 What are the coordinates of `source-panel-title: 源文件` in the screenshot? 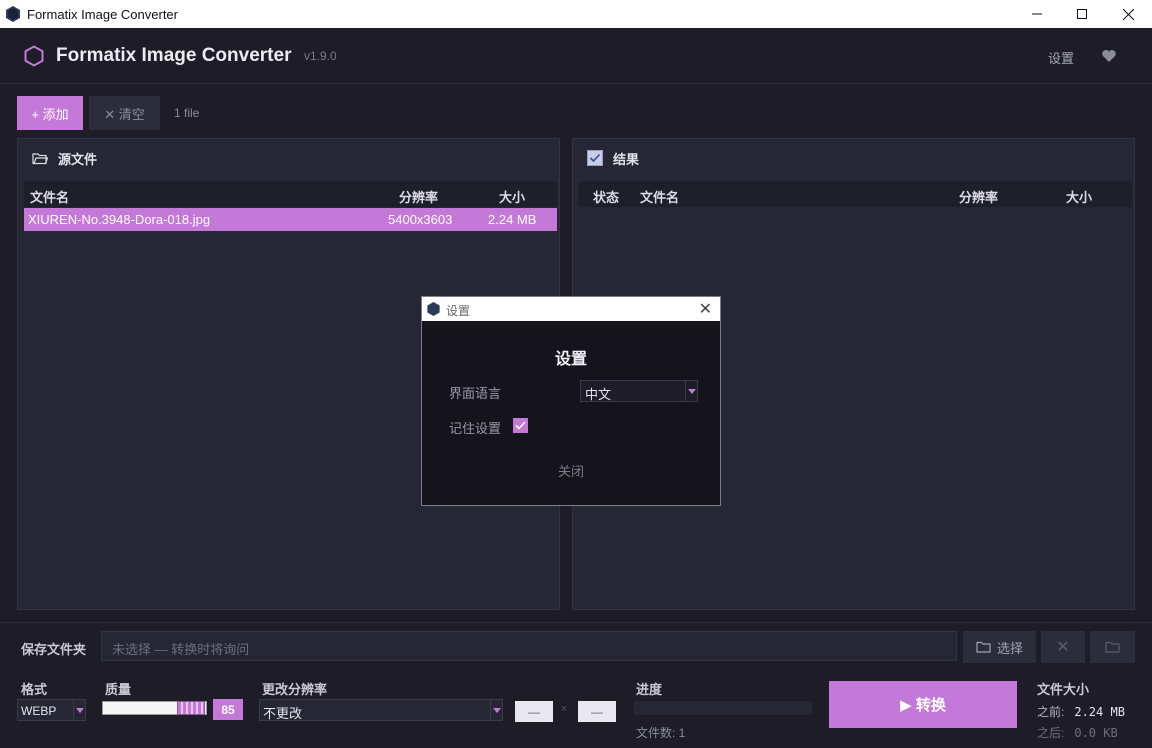 It's located at (78, 159).